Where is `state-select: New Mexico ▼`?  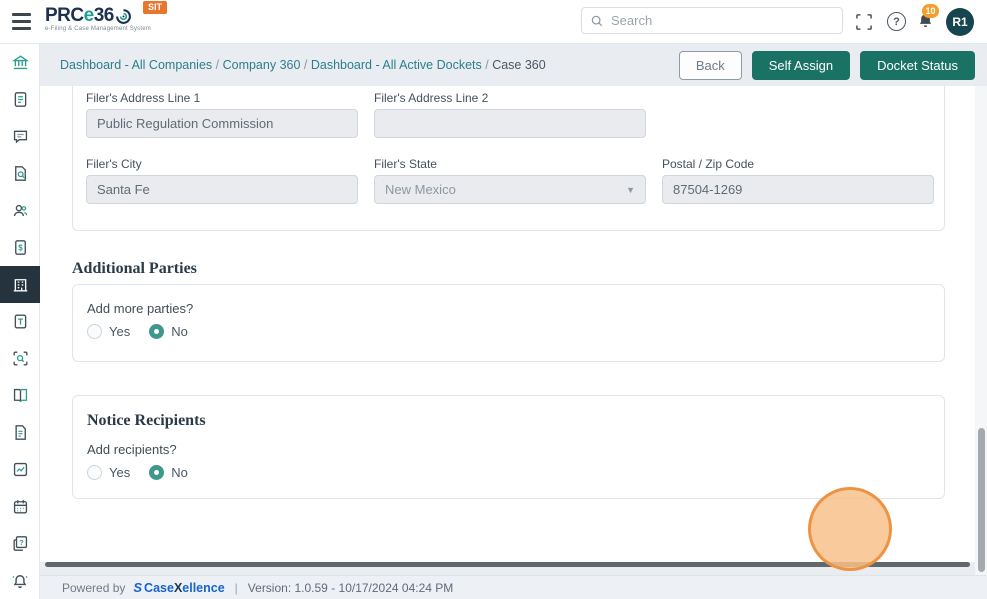
state-select: New Mexico ▼ is located at coordinates (510, 189).